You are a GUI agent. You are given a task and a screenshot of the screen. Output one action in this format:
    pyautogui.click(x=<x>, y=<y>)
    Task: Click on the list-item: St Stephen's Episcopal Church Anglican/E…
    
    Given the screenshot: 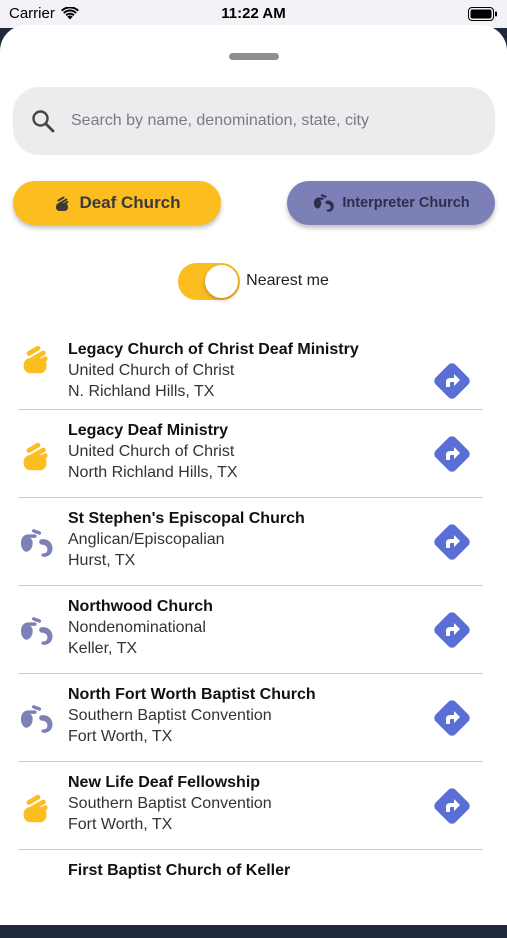 What is the action you would take?
    pyautogui.click(x=250, y=542)
    